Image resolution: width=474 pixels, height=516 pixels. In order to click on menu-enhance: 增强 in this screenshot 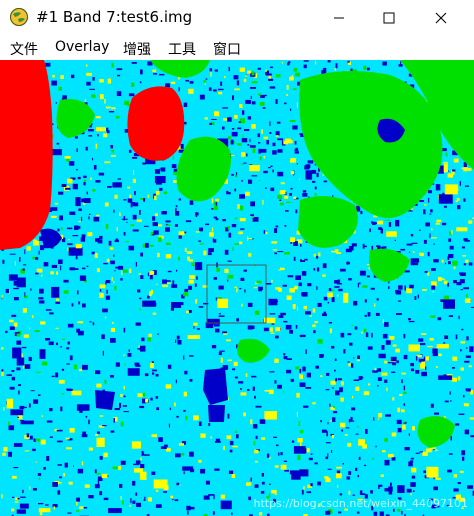, I will do `click(137, 49)`.